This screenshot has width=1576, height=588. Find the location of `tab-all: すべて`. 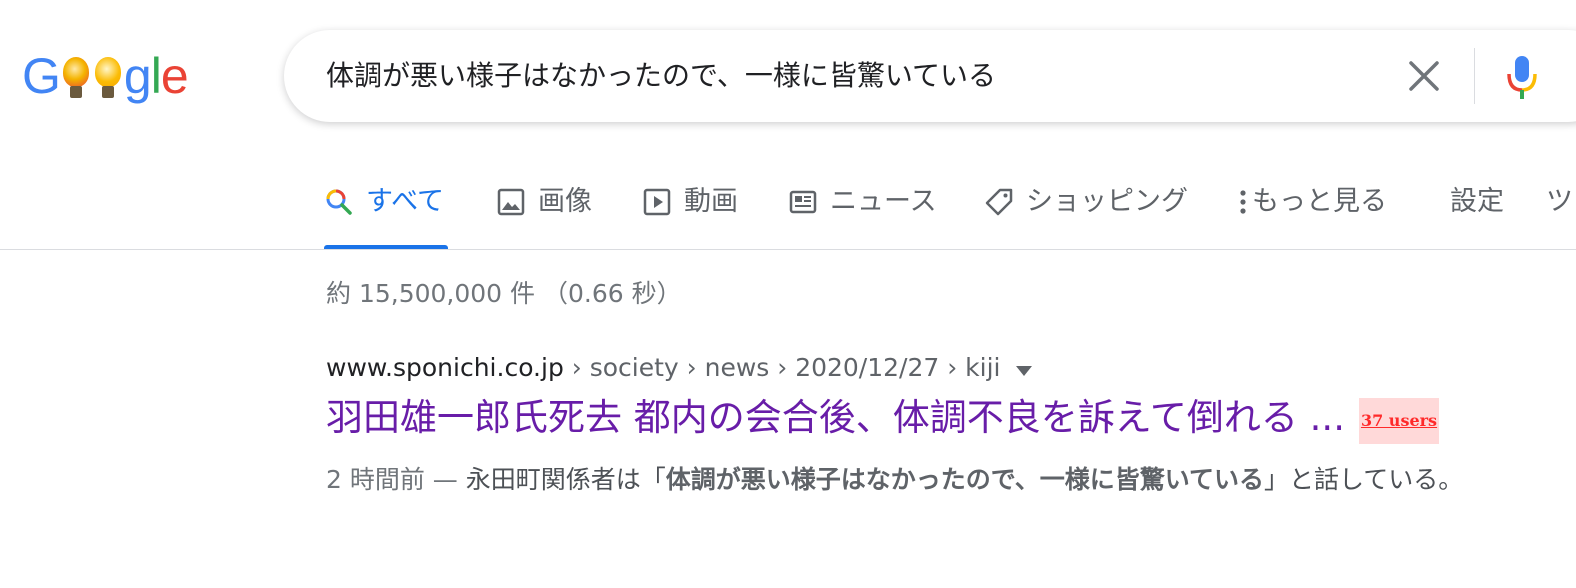

tab-all: すべて is located at coordinates (386, 214).